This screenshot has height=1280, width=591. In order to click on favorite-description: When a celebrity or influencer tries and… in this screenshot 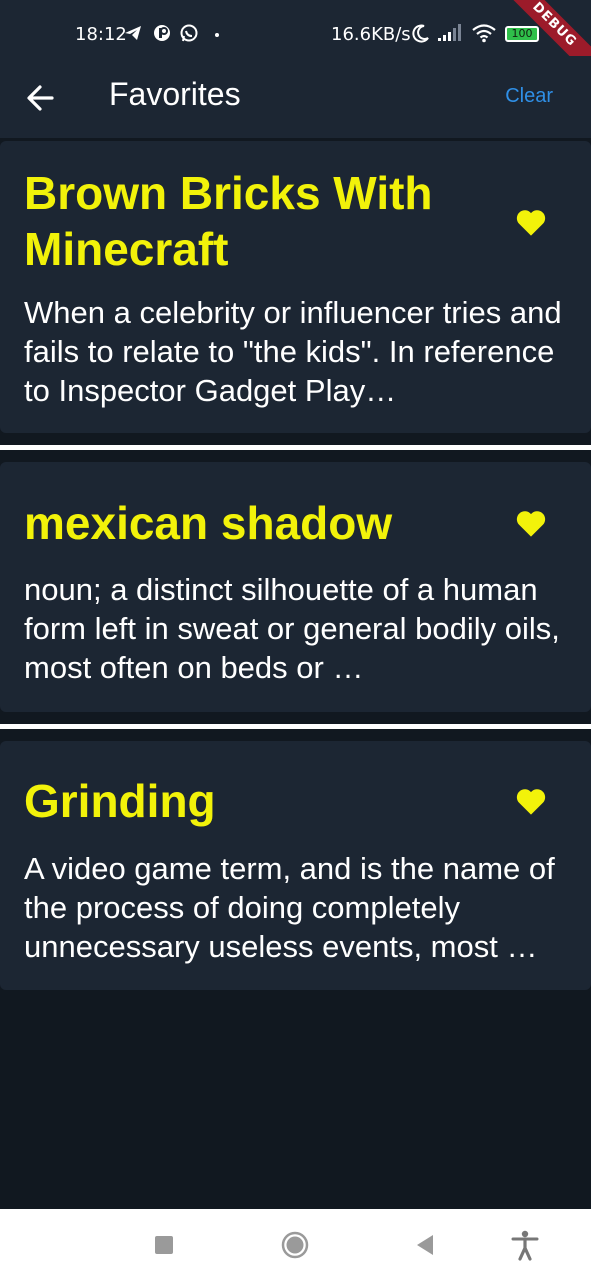, I will do `click(293, 351)`.